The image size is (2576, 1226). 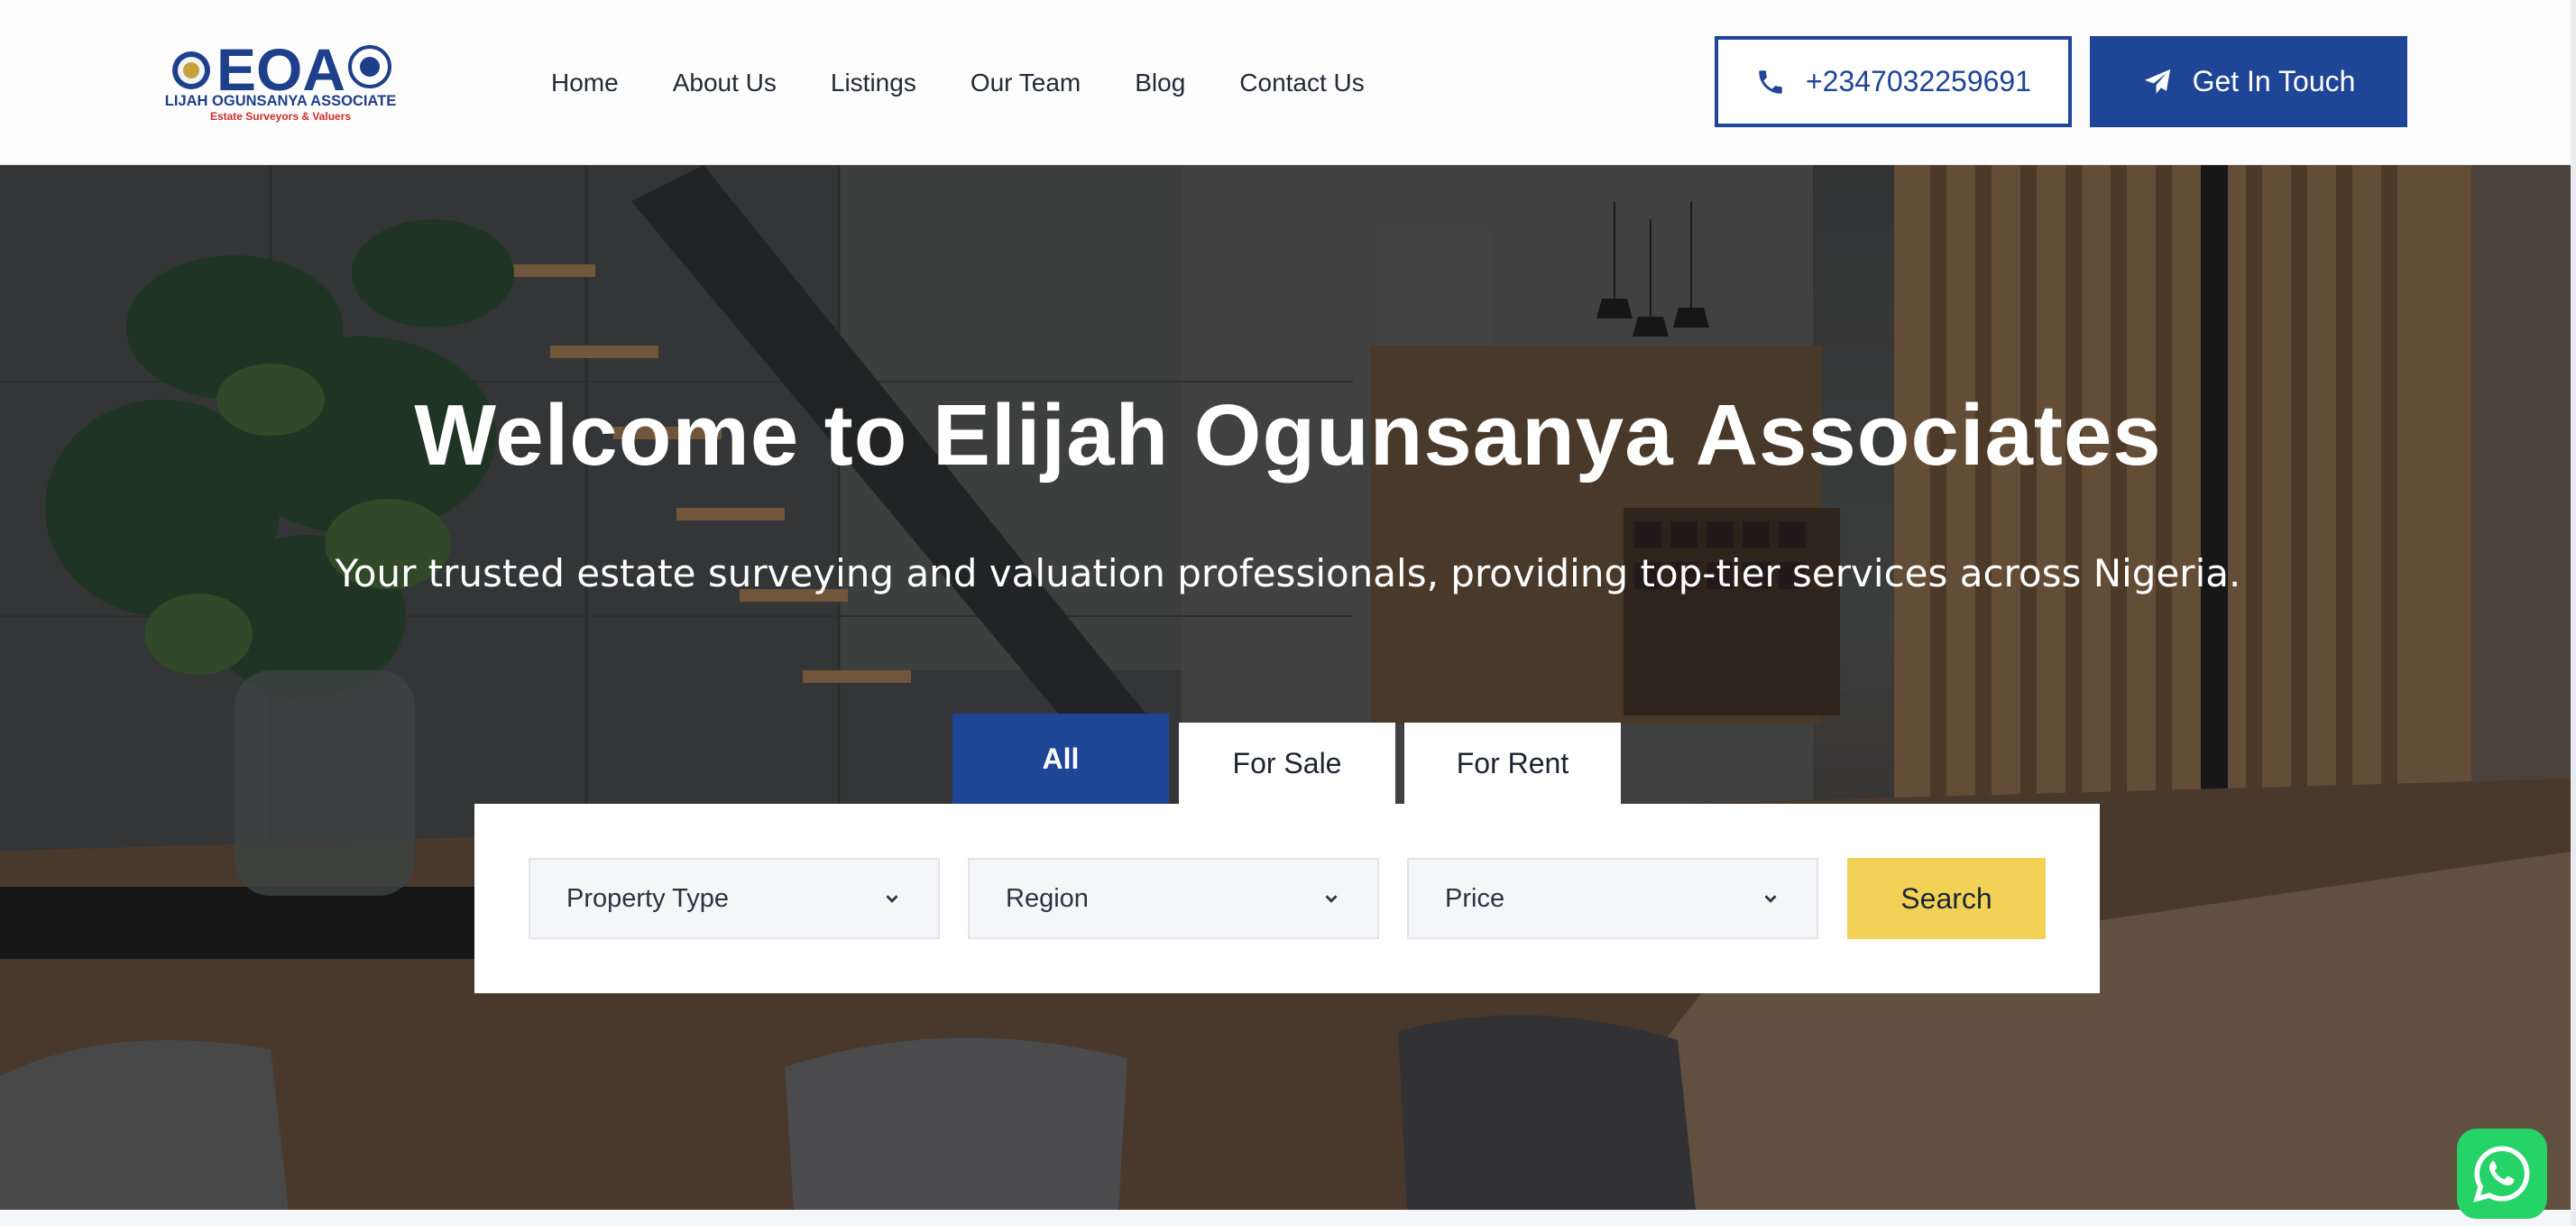 I want to click on search-button: Search, so click(x=1947, y=899).